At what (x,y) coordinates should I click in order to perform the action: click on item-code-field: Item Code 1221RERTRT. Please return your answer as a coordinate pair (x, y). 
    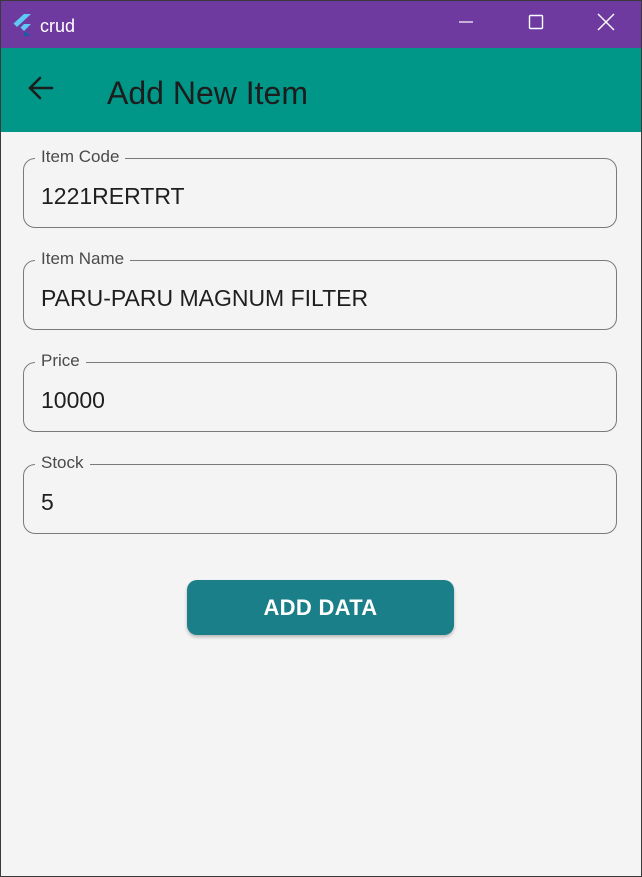
    Looking at the image, I should click on (320, 187).